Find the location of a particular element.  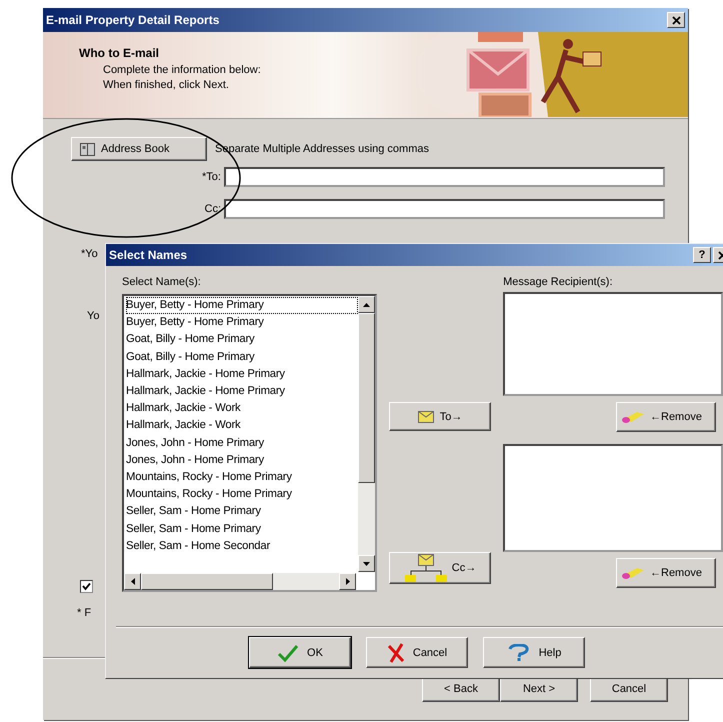

field-label: Yo is located at coordinates (93, 316).